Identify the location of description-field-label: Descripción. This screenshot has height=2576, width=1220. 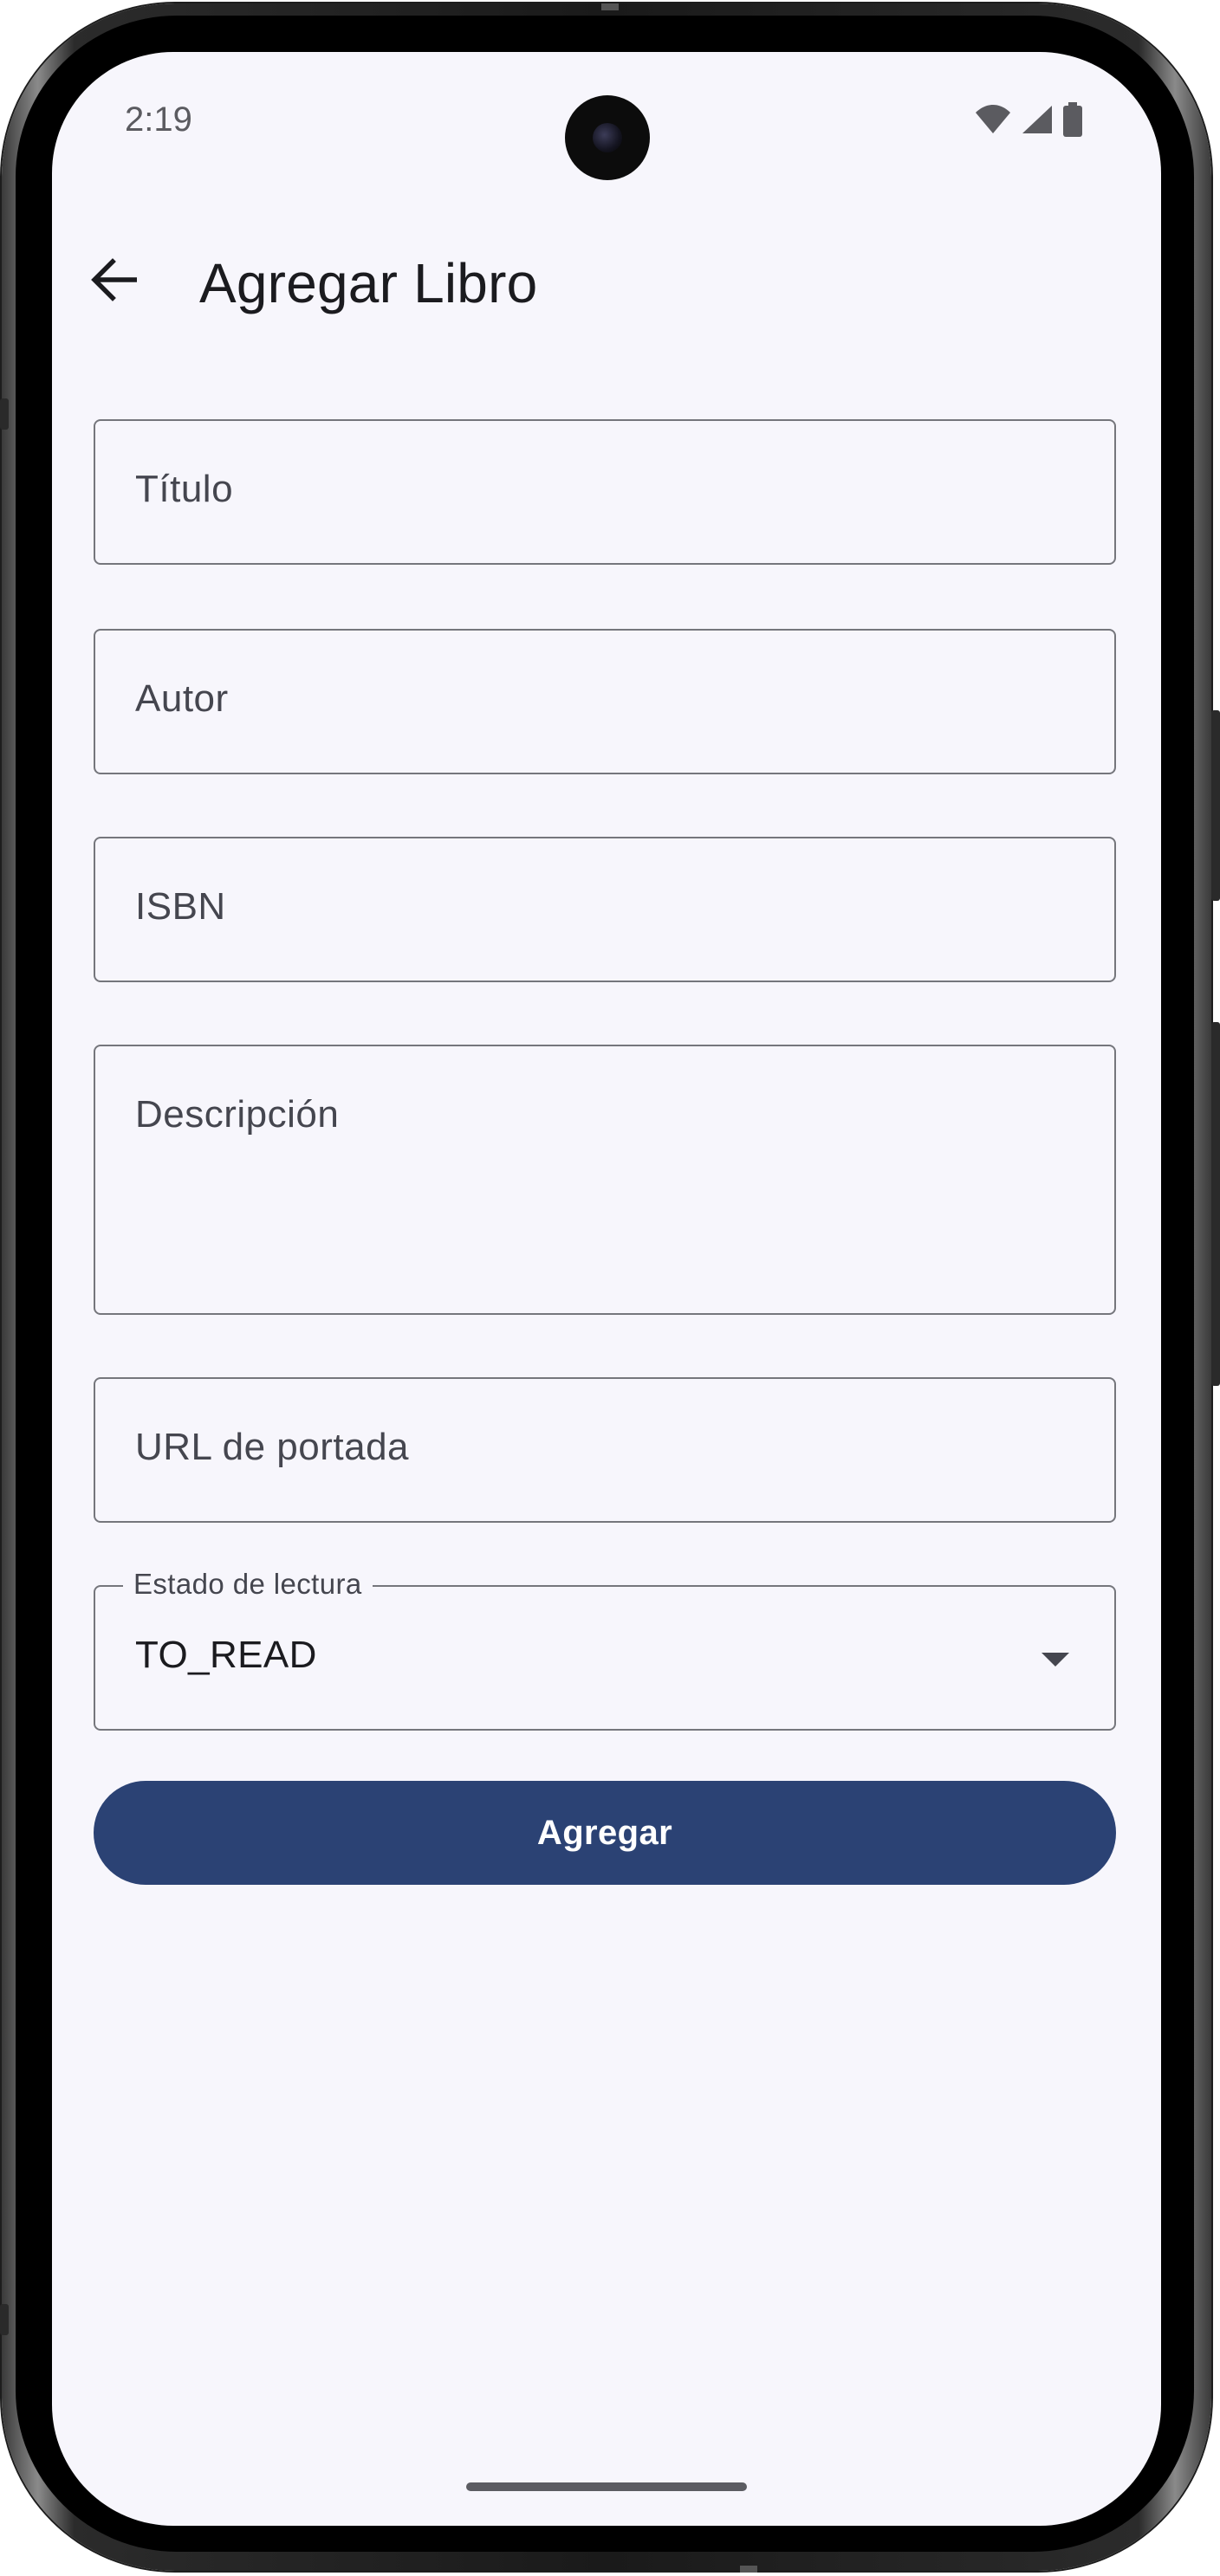
(238, 1114).